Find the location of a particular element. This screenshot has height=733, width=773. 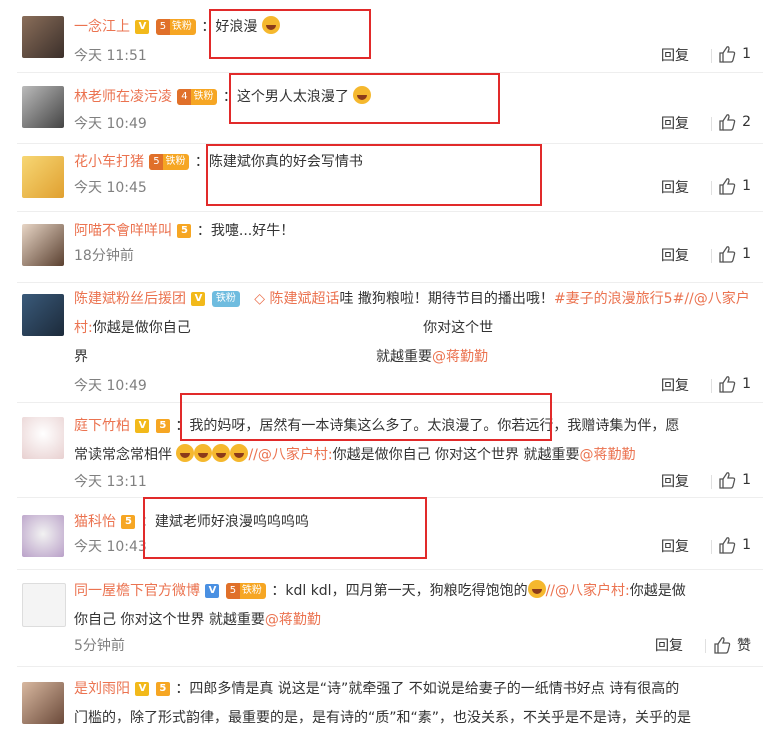

like-button: 2 is located at coordinates (734, 122).